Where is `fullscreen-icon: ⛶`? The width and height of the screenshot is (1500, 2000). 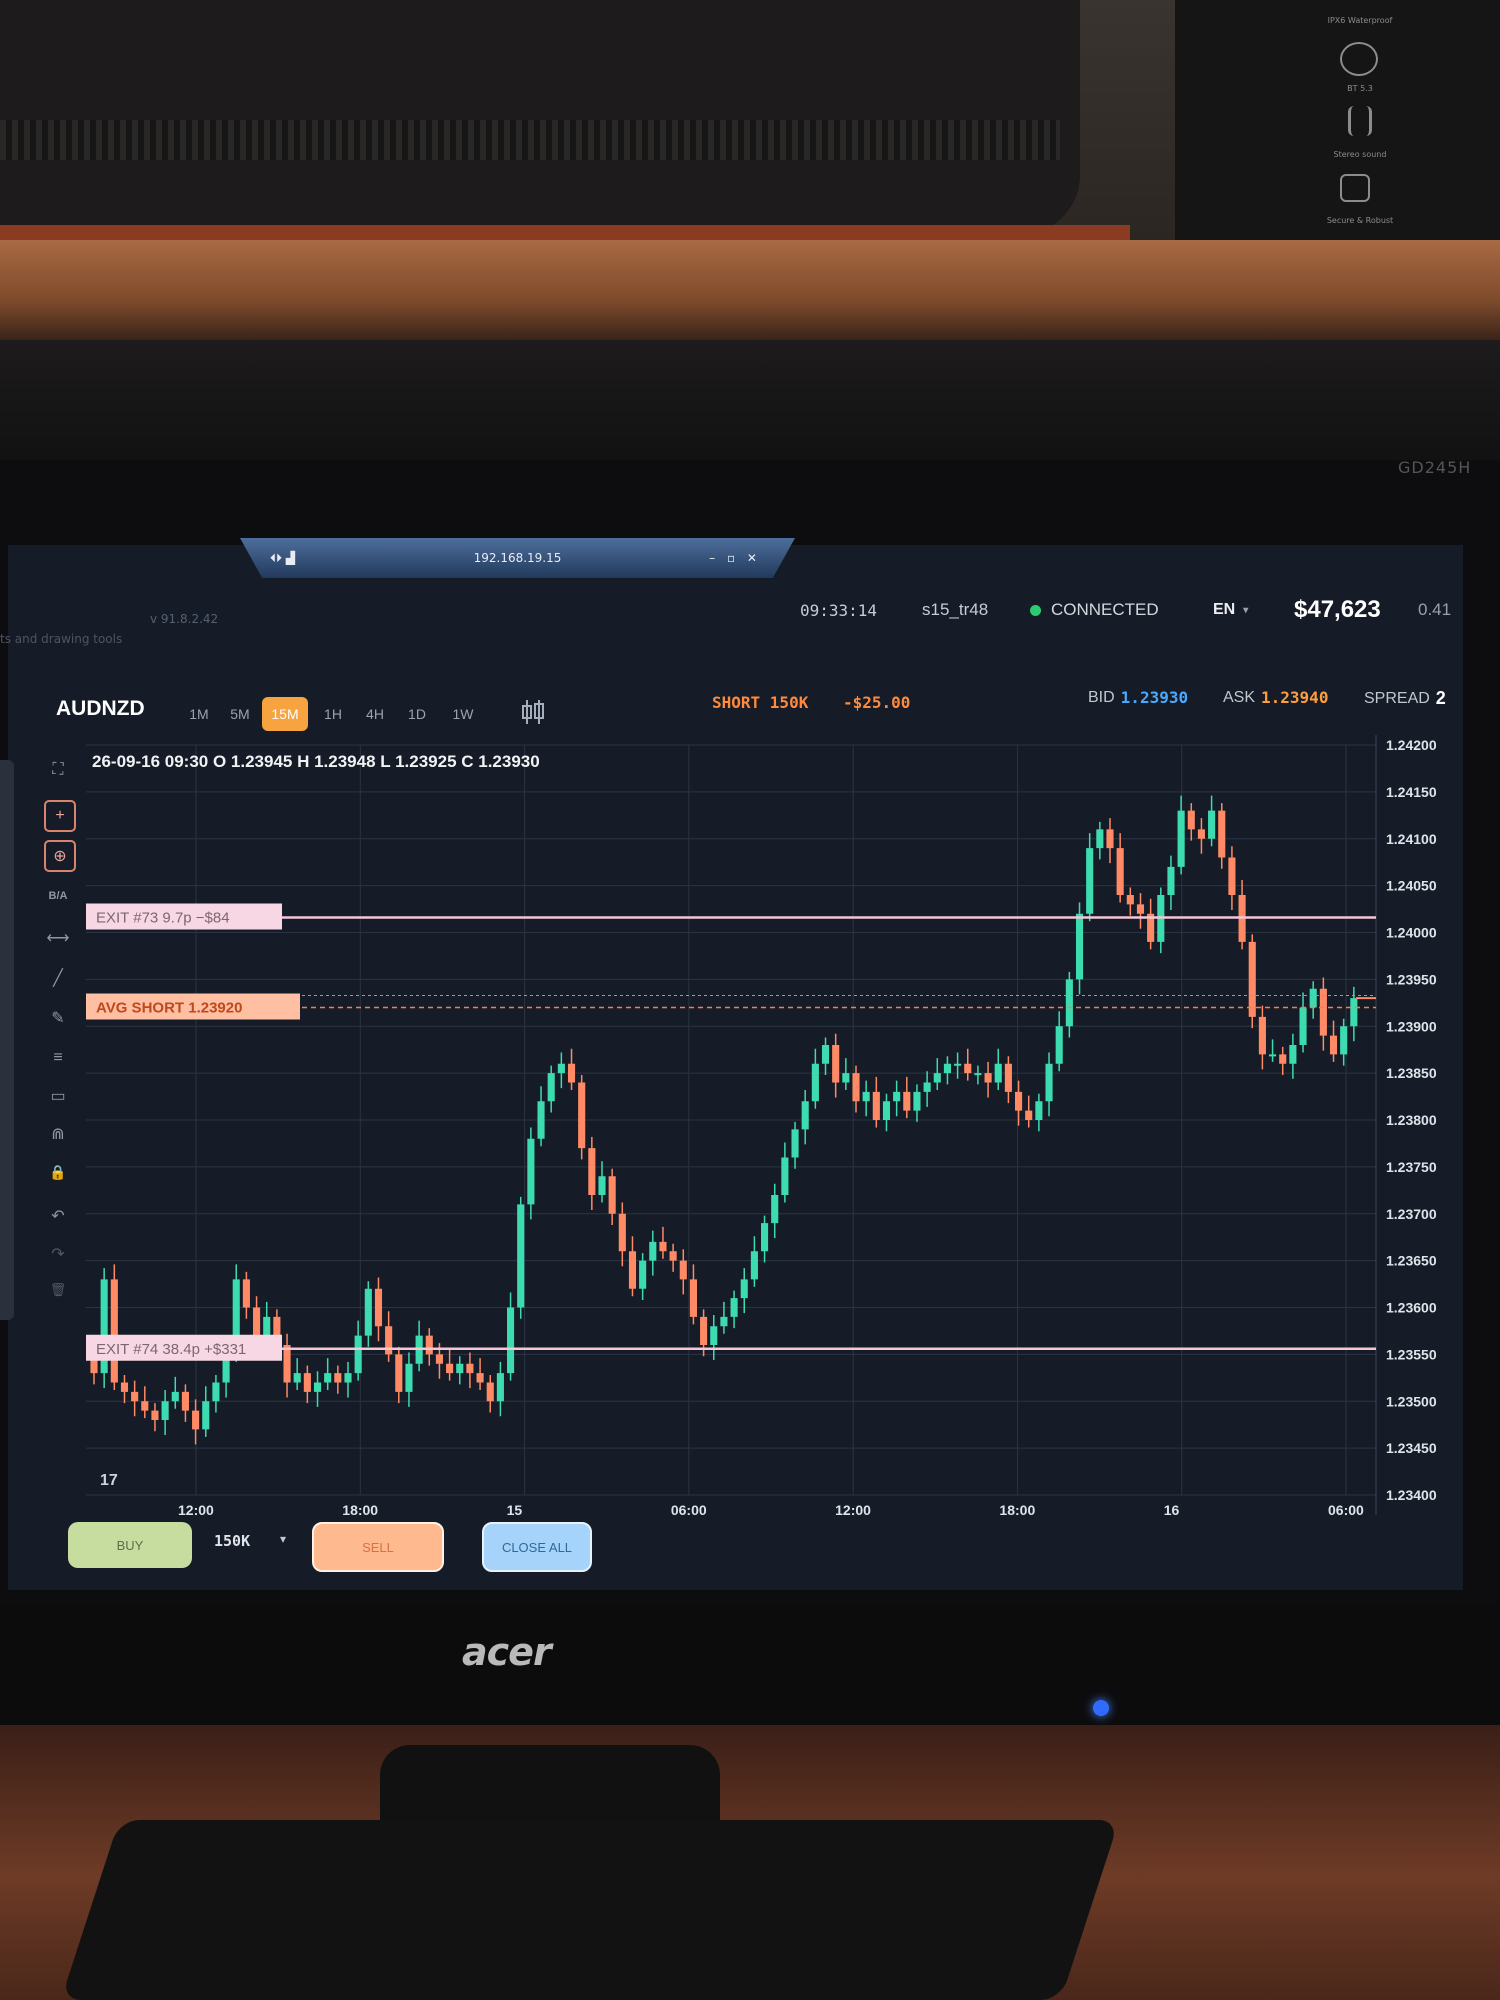
fullscreen-icon: ⛶ is located at coordinates (58, 770).